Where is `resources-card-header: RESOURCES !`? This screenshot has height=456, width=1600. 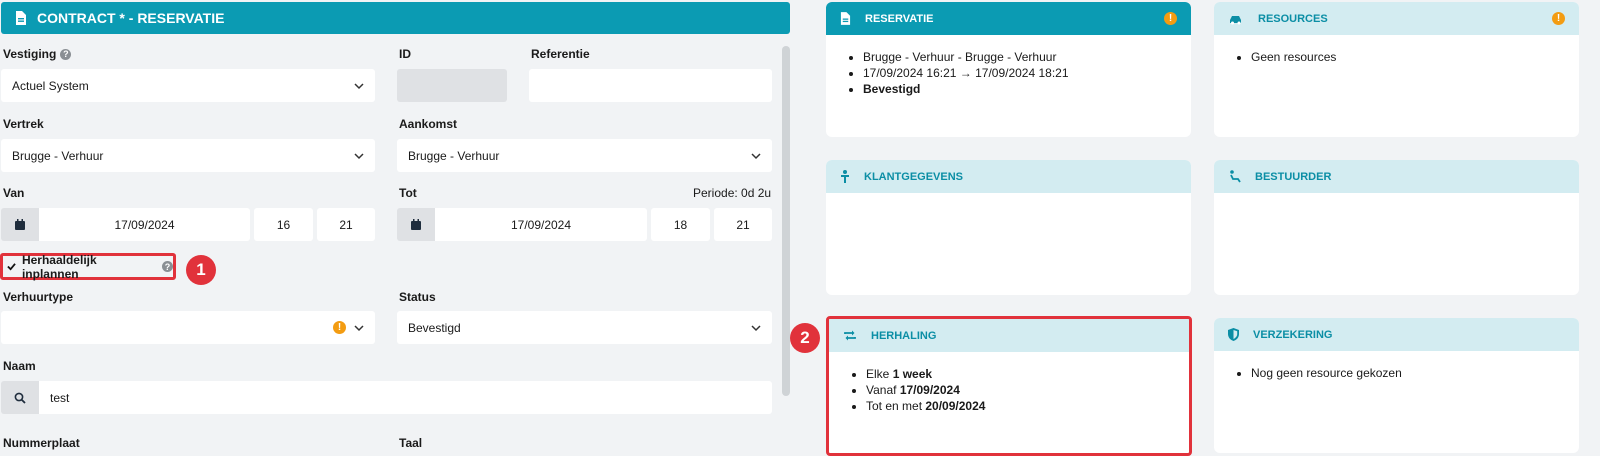 resources-card-header: RESOURCES ! is located at coordinates (1396, 18).